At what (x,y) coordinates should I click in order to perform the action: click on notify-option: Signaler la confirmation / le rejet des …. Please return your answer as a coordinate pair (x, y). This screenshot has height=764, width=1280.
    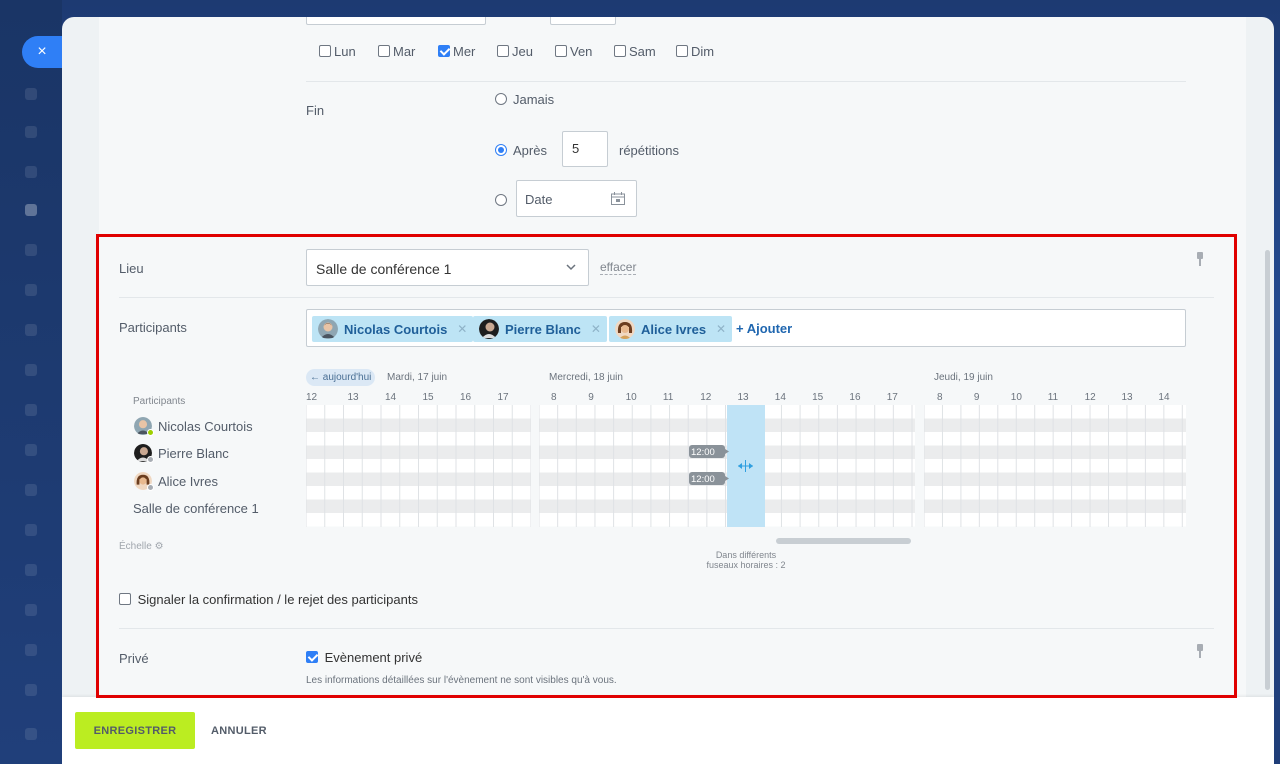
    Looking at the image, I should click on (268, 599).